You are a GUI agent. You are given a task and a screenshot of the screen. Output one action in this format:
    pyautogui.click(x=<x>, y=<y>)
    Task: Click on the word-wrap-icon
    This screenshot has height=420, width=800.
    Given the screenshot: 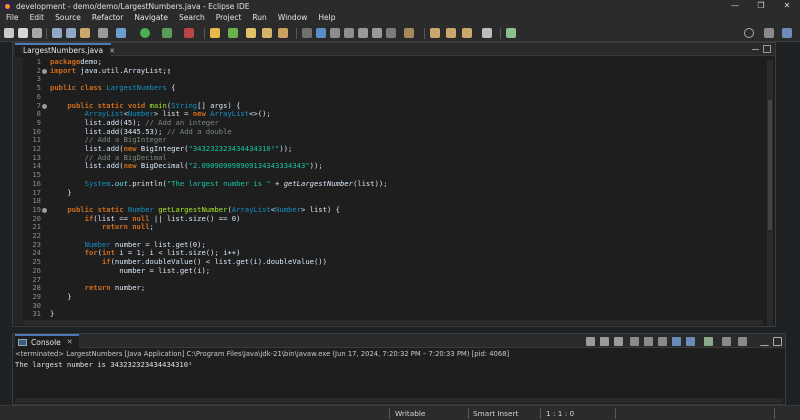 What is the action you would take?
    pyautogui.click(x=363, y=33)
    